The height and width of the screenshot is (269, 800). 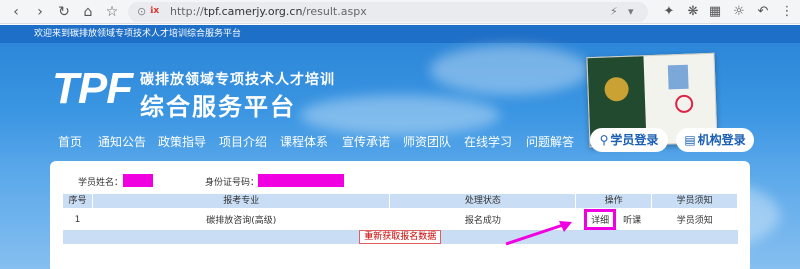 I want to click on bookmark-star-icon: ☆, so click(x=112, y=12).